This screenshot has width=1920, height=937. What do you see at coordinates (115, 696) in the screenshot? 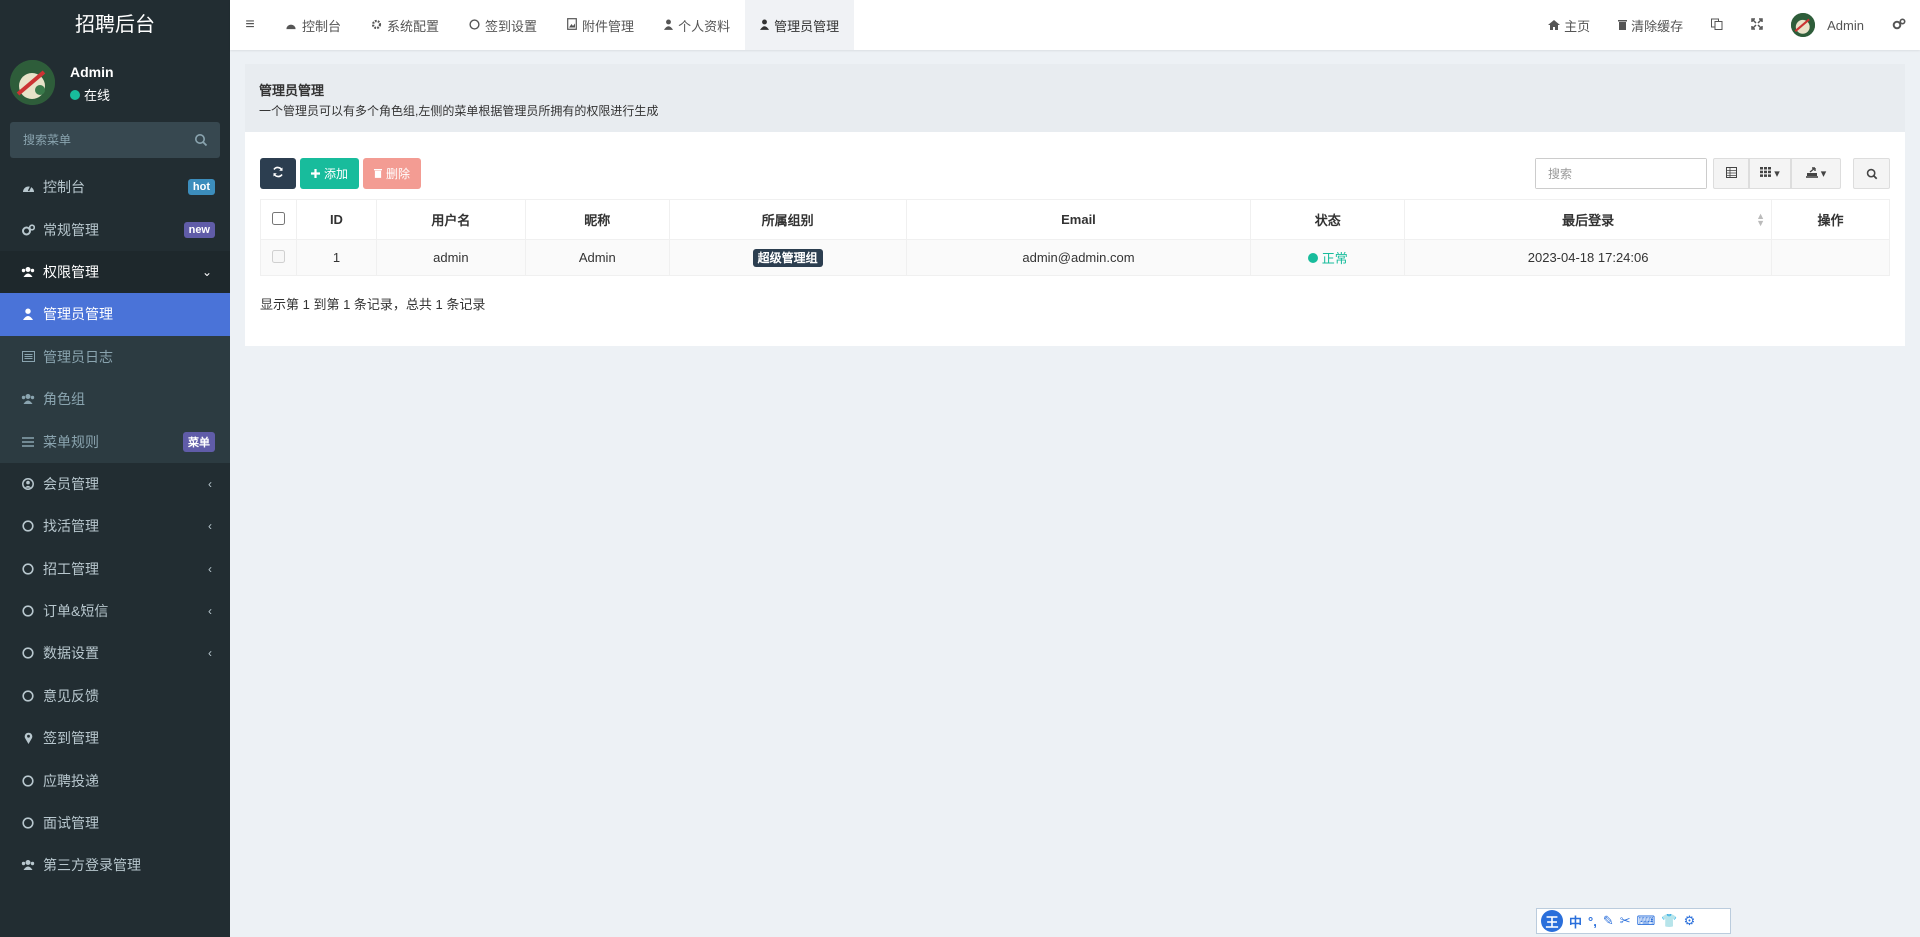
I see `sidebar-item-feedback: 意见反馈` at bounding box center [115, 696].